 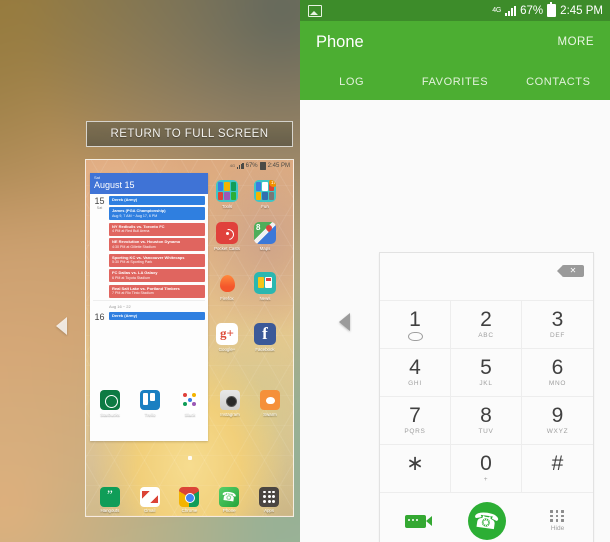 What do you see at coordinates (270, 414) in the screenshot?
I see `app-label: Swarm` at bounding box center [270, 414].